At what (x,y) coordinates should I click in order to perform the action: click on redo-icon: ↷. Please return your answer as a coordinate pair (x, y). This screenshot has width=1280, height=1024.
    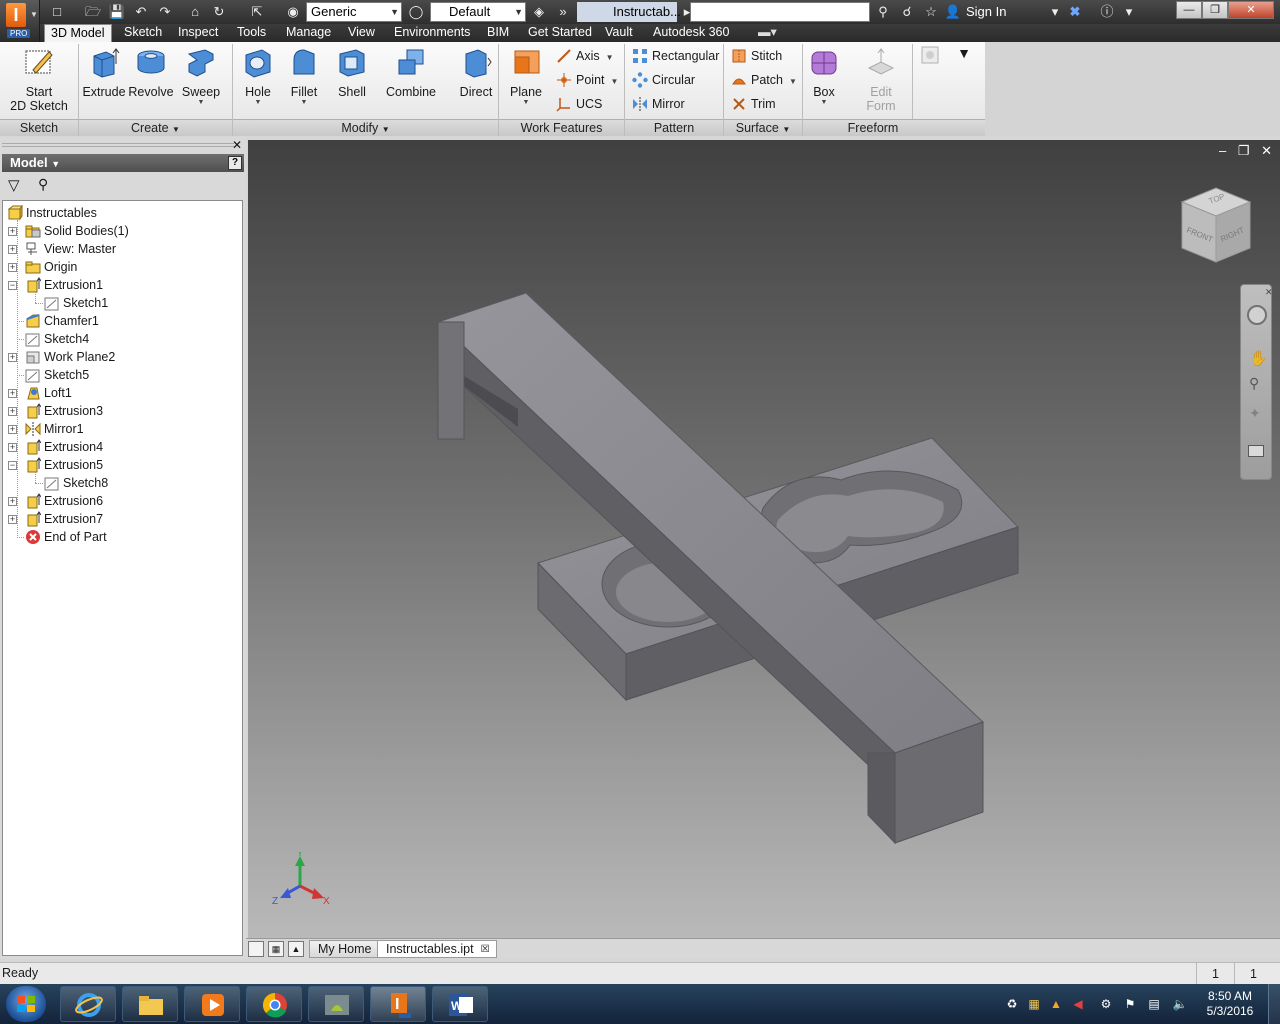
    Looking at the image, I should click on (165, 12).